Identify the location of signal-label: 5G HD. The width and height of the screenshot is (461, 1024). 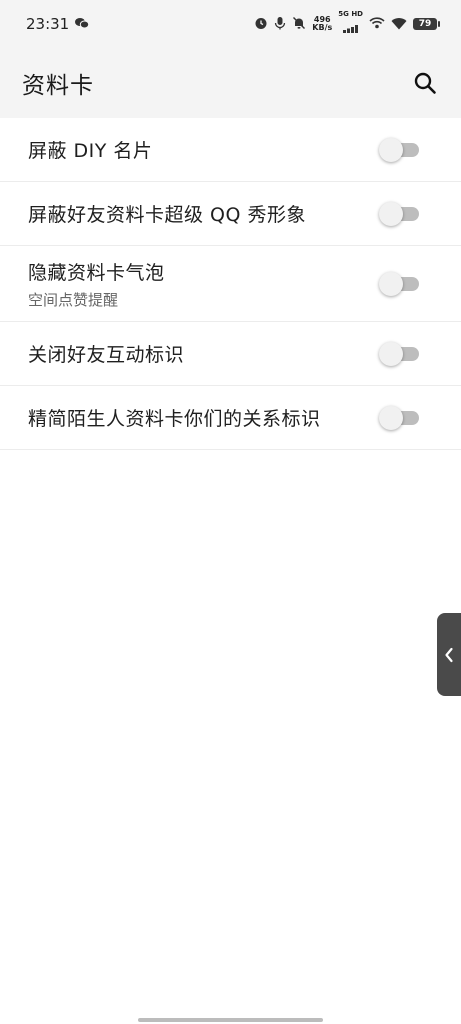
(350, 14).